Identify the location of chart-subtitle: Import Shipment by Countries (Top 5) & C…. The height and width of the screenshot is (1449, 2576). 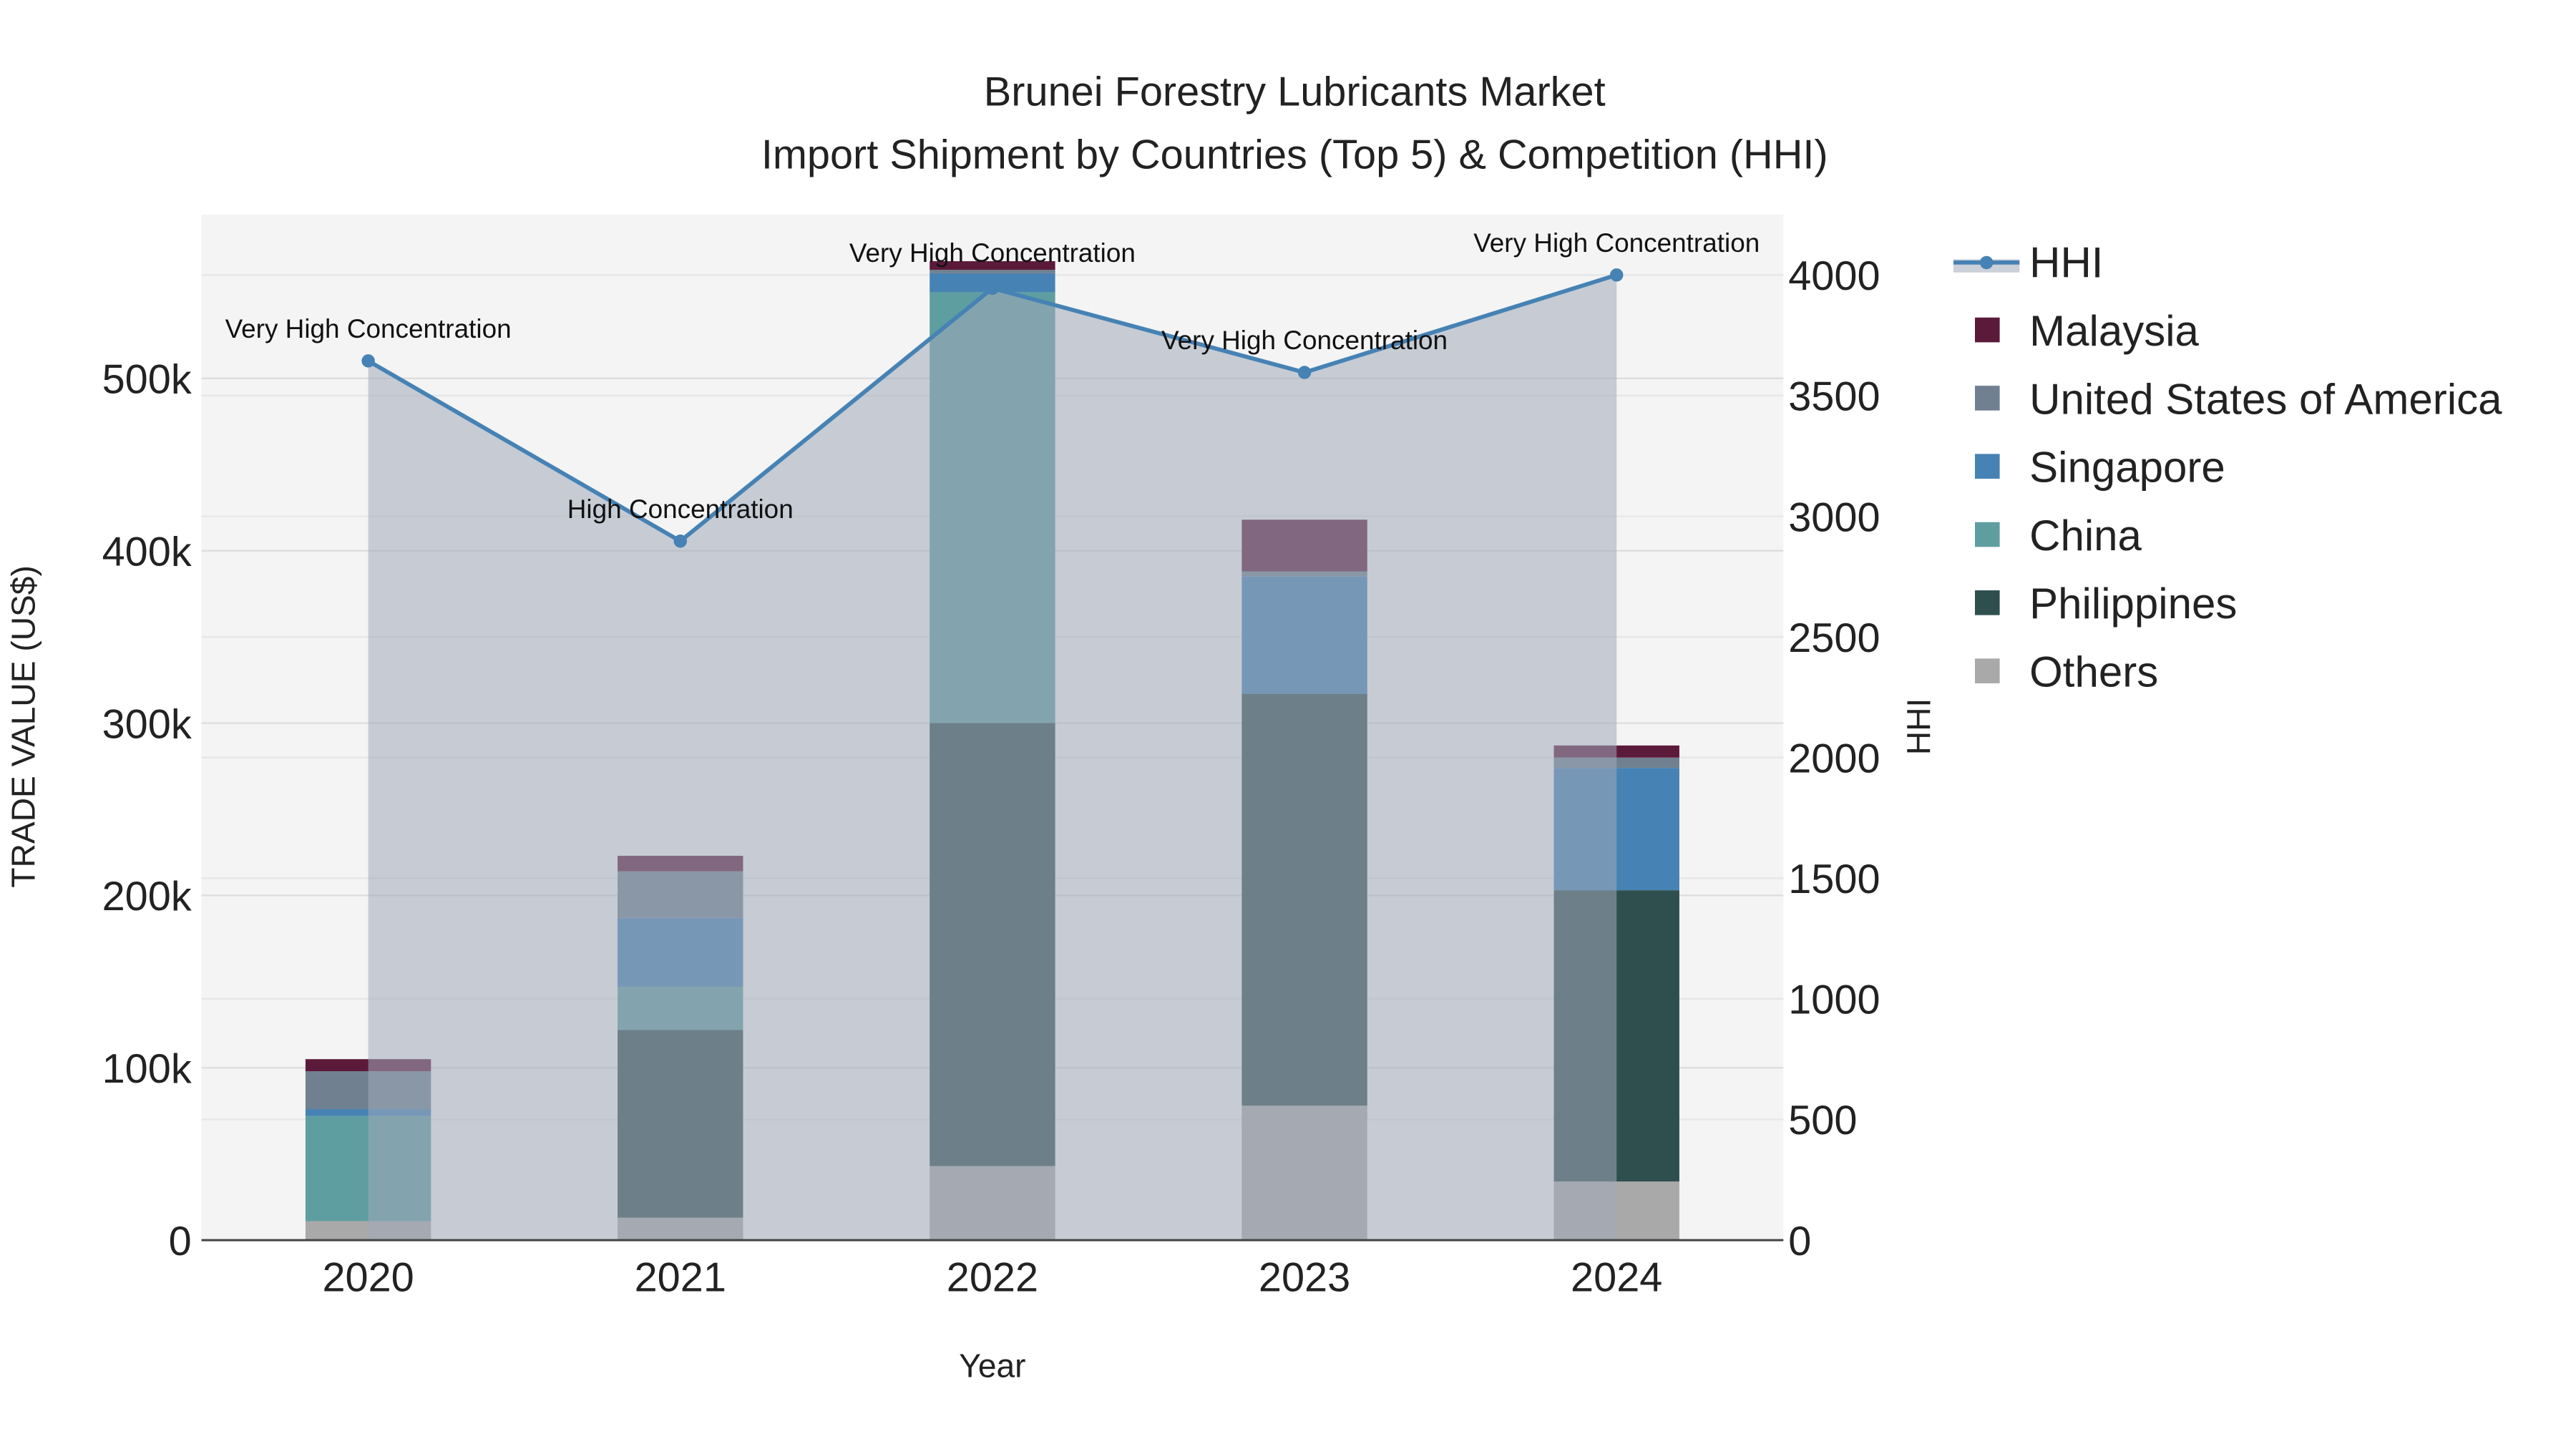
(1294, 154).